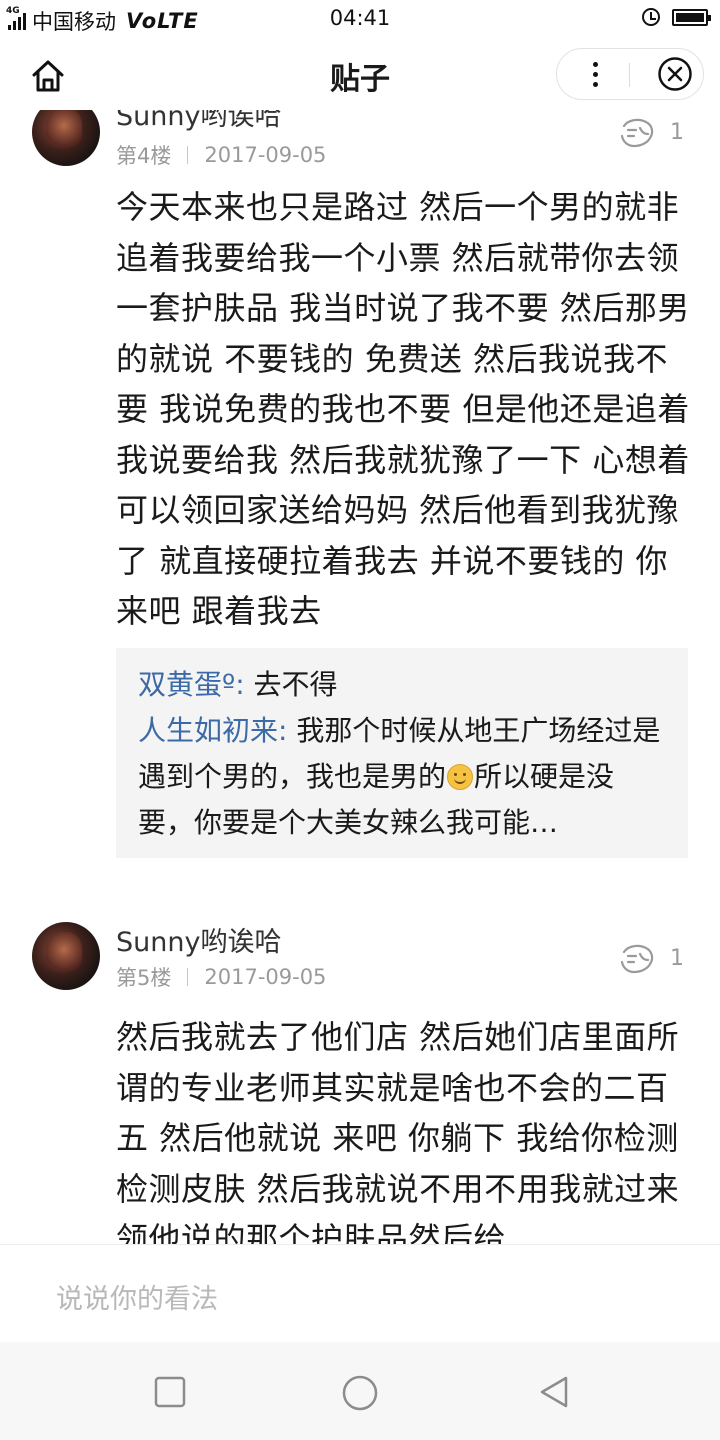  I want to click on capsule-divider, so click(629, 75).